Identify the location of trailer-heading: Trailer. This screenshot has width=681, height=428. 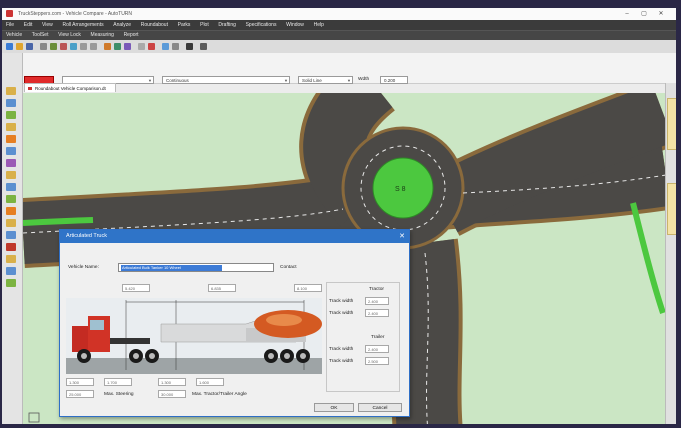
(378, 337).